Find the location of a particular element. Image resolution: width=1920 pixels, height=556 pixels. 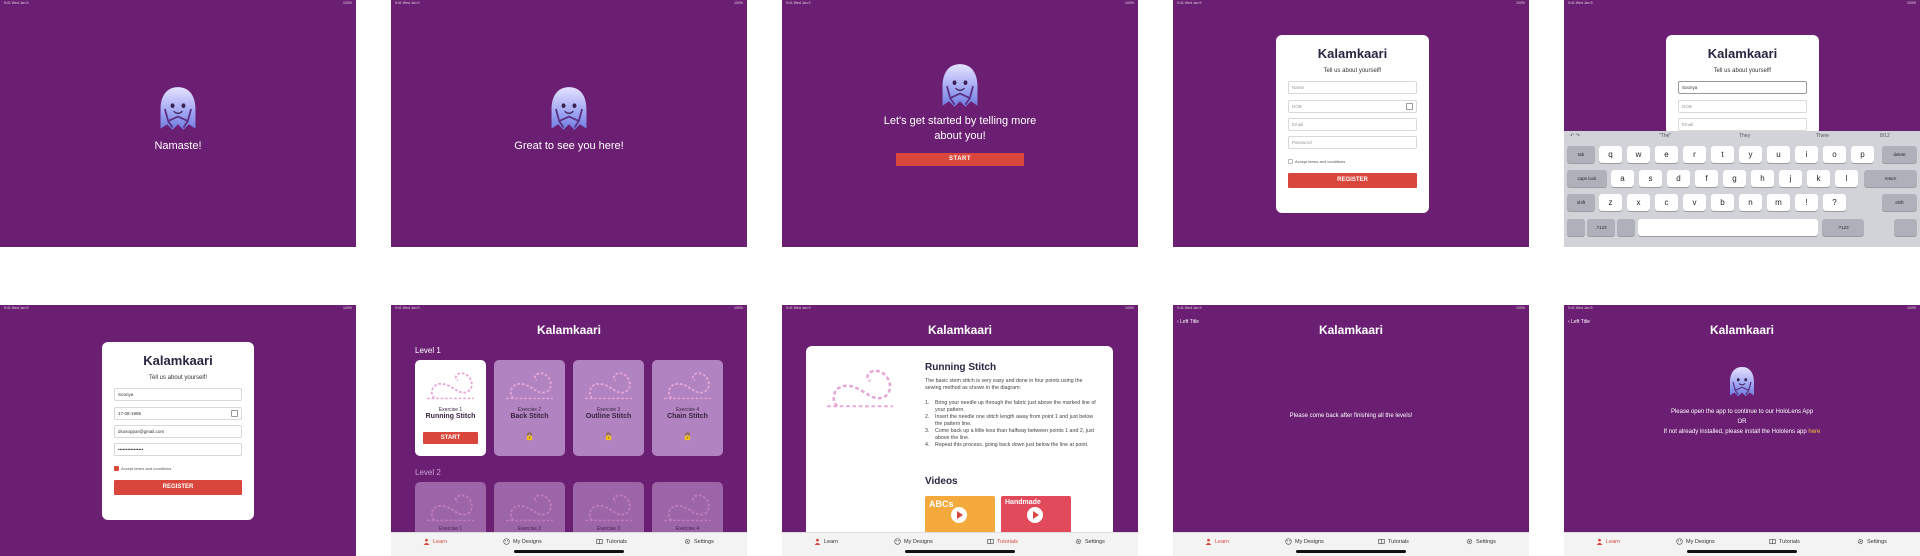

key-b: b is located at coordinates (1722, 202).